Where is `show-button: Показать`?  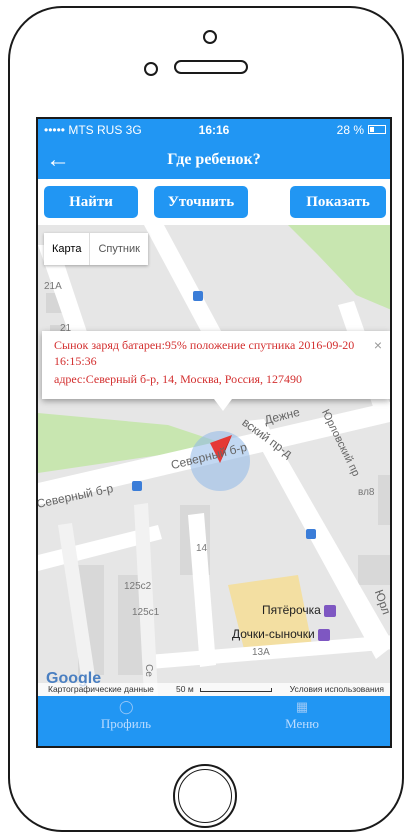 show-button: Показать is located at coordinates (338, 202).